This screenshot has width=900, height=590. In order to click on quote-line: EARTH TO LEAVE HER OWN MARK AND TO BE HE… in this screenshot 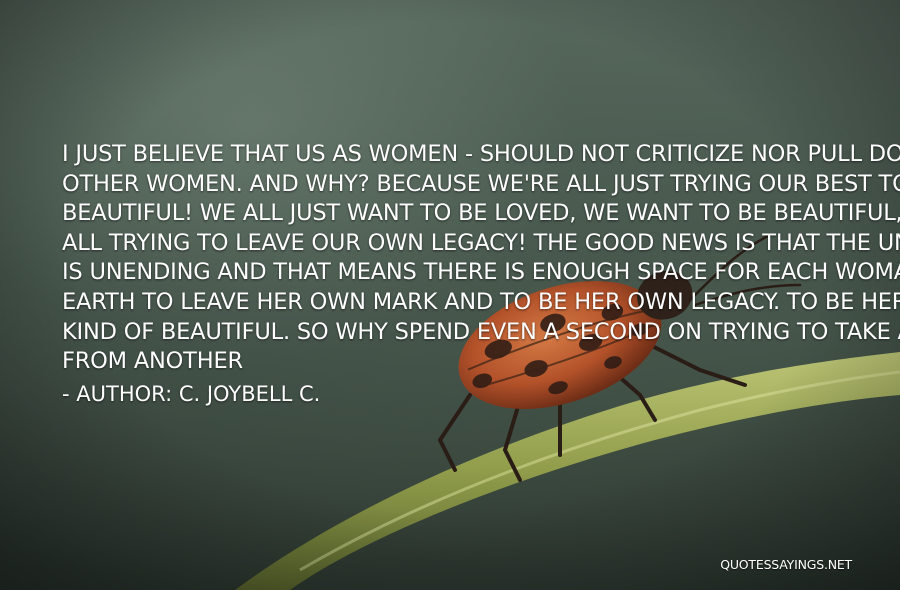, I will do `click(481, 301)`.